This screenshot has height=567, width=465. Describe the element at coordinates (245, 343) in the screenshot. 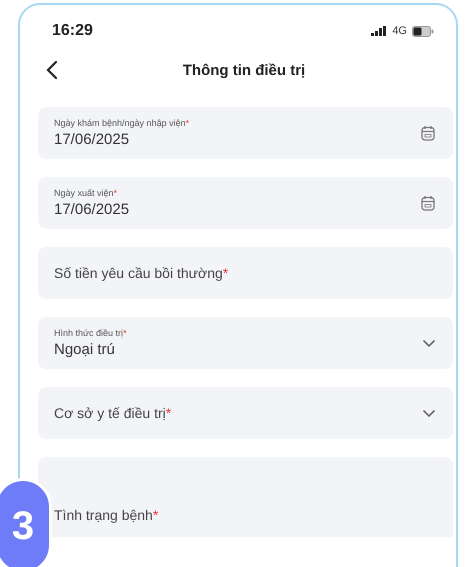

I see `dropdown-field: Hình thức điều trị* Ngoại trú` at that location.